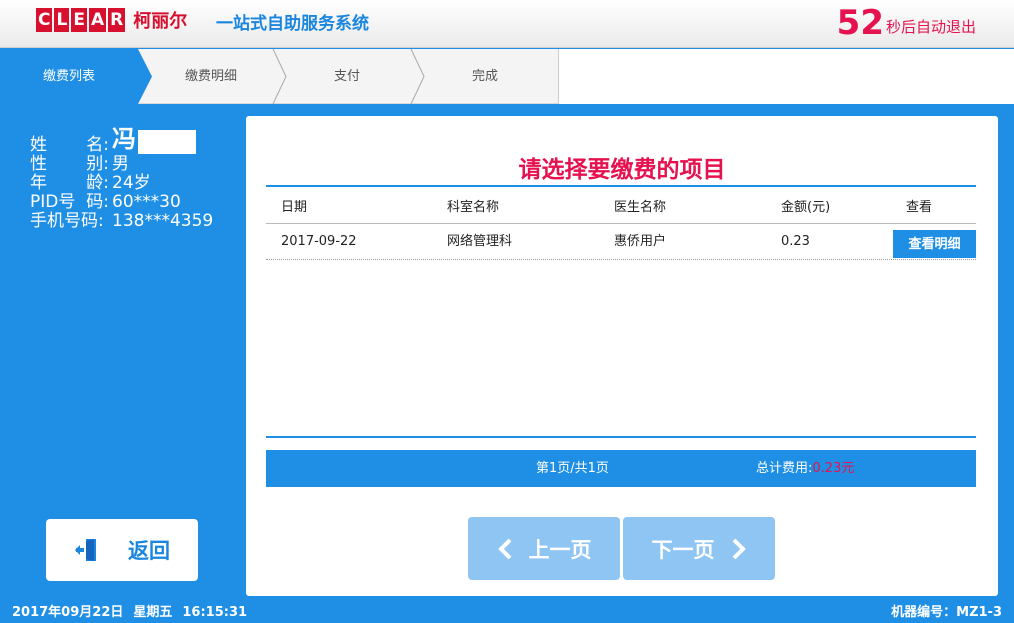 This screenshot has width=1014, height=623. What do you see at coordinates (131, 183) in the screenshot?
I see `patient-age: 24岁` at bounding box center [131, 183].